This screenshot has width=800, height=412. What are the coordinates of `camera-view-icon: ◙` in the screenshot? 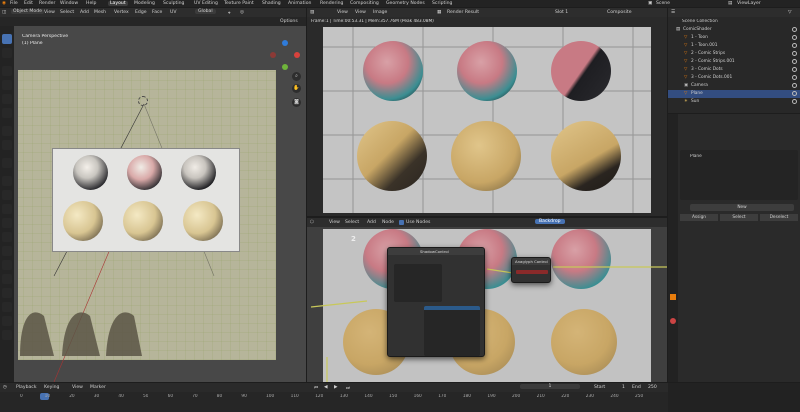 It's located at (296, 102).